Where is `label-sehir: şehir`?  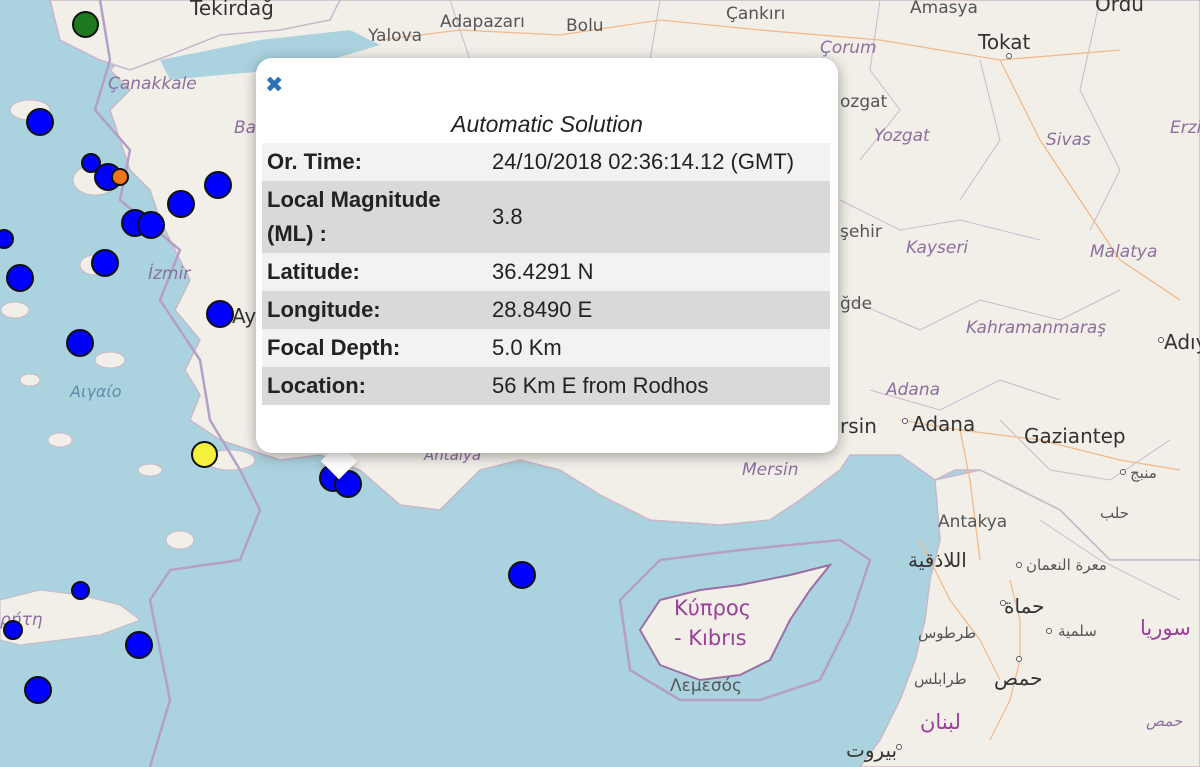
label-sehir: şehir is located at coordinates (861, 232).